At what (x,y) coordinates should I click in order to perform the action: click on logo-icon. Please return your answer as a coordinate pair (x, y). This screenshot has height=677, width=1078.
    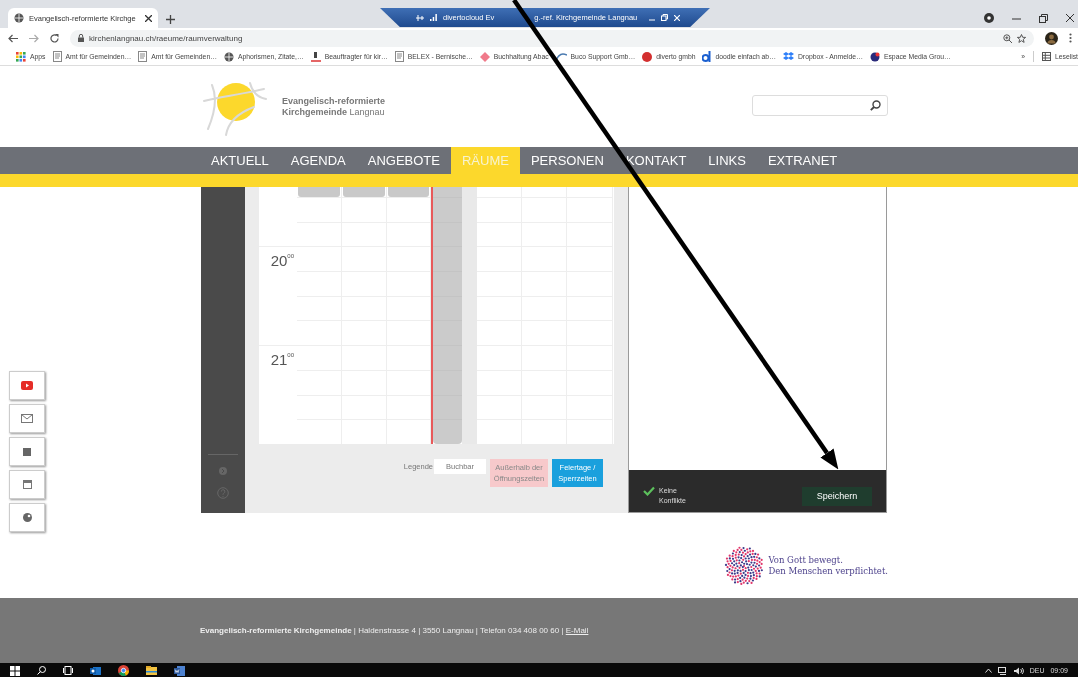
    Looking at the image, I should click on (707, 56).